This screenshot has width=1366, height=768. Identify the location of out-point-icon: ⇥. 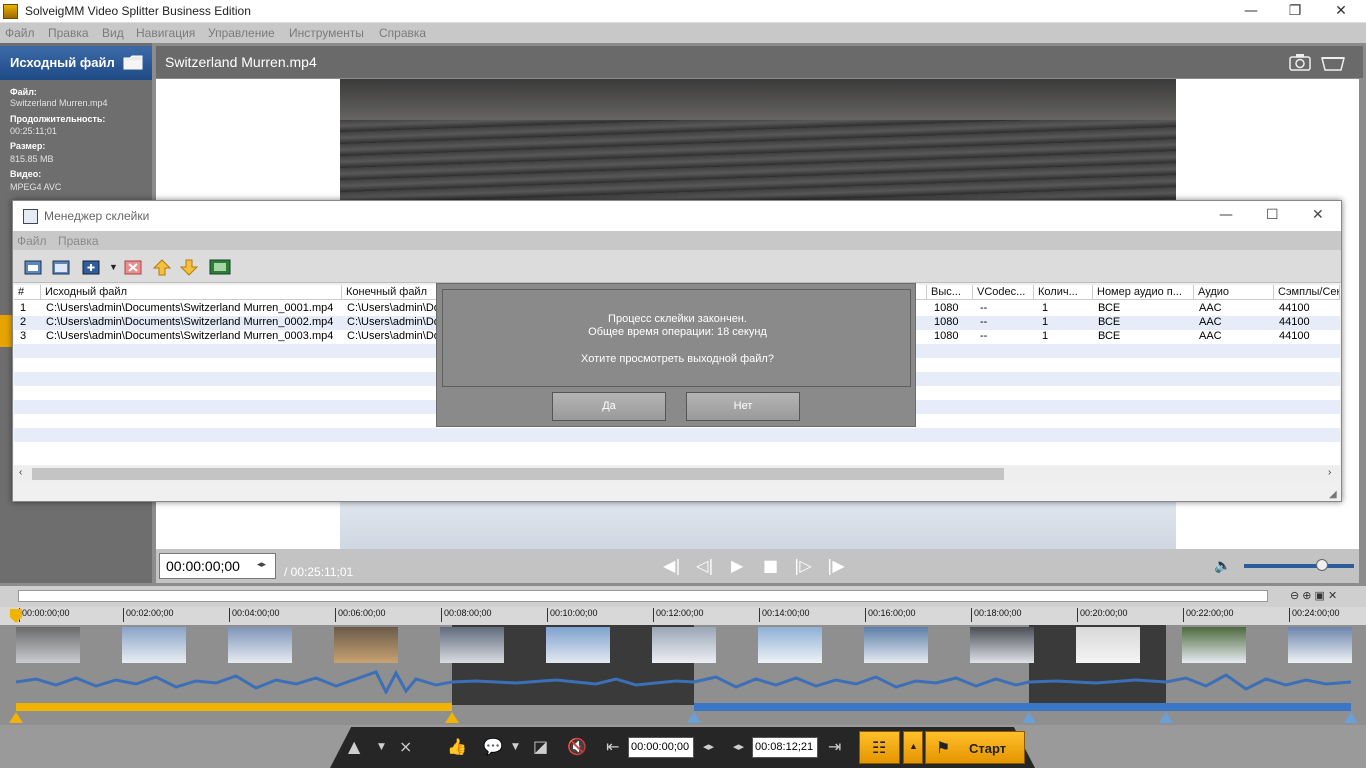
(834, 746).